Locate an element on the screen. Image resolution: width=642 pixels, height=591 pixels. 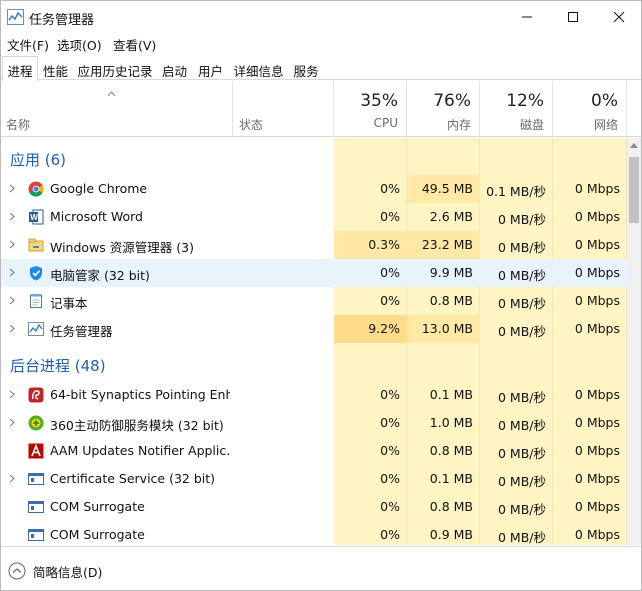
tab-app-history: 应用历史记录 is located at coordinates (115, 68).